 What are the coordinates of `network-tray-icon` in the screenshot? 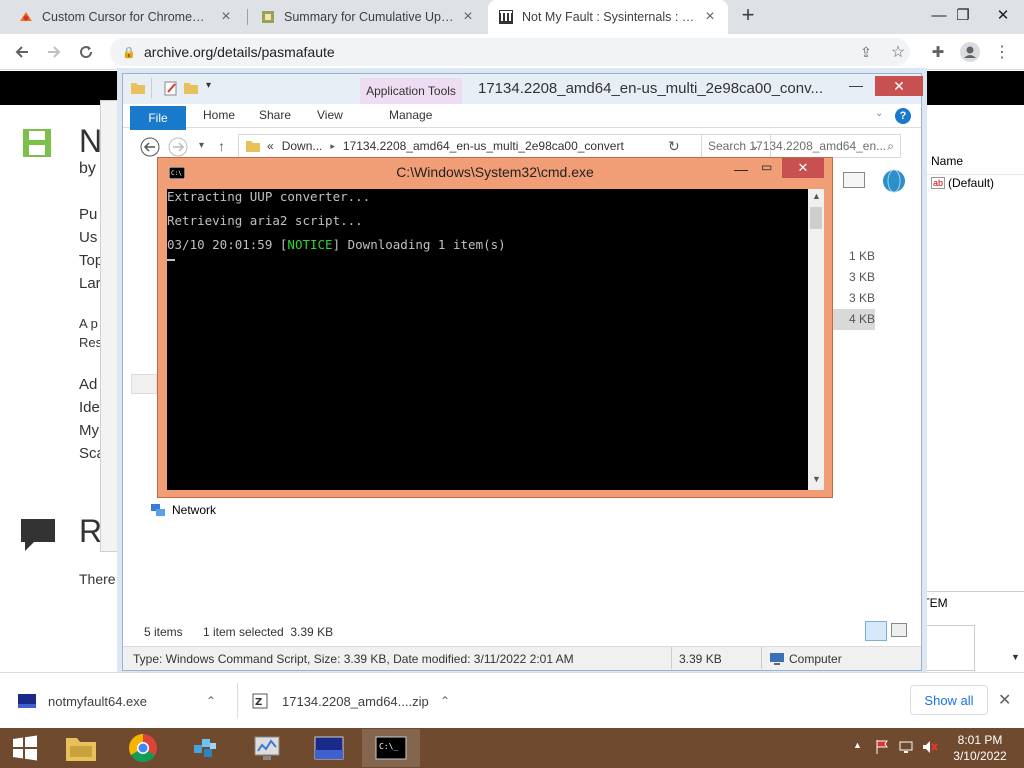 It's located at (906, 748).